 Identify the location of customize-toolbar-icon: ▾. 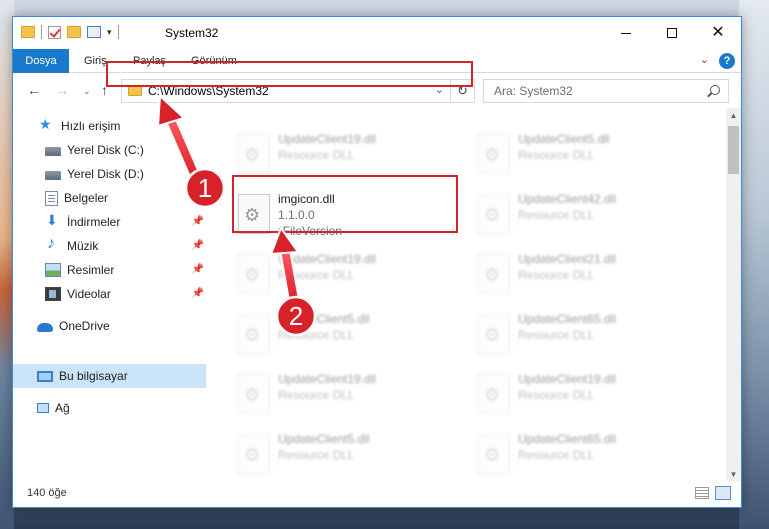
(109, 32).